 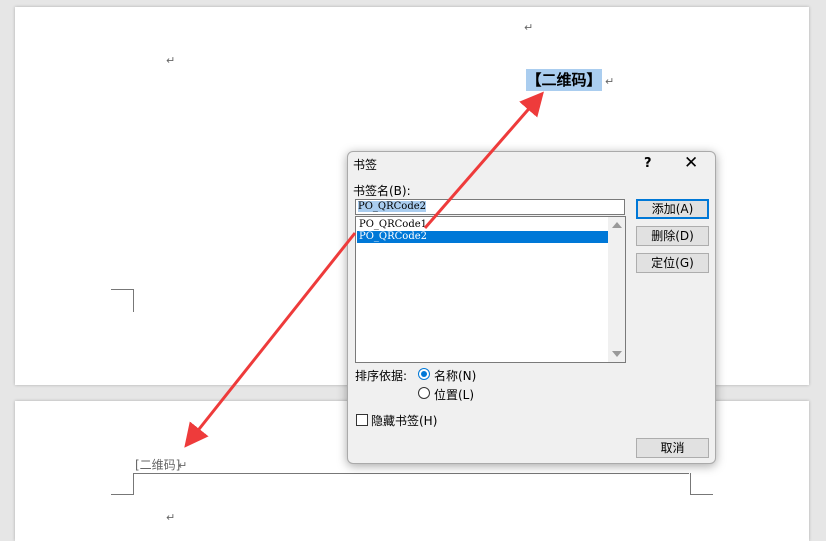 What do you see at coordinates (672, 236) in the screenshot?
I see `delete-button: 删除(D)` at bounding box center [672, 236].